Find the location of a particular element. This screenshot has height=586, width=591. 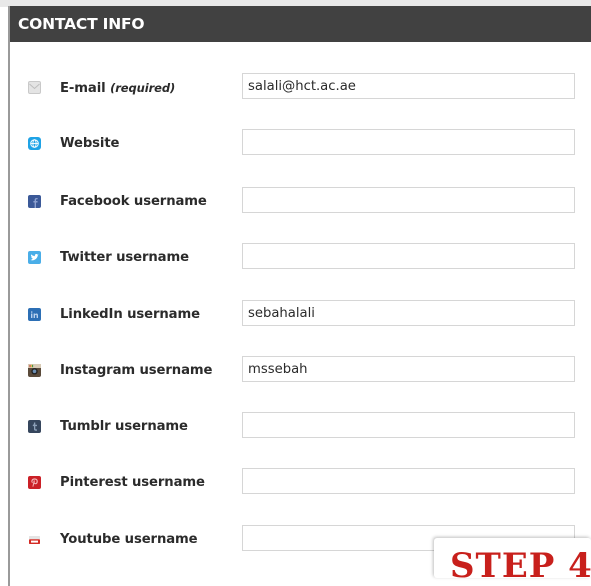

required-note: (required) is located at coordinates (143, 88).